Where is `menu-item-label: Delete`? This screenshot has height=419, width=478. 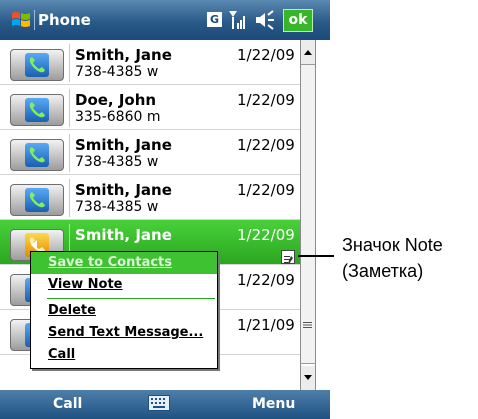
menu-item-label: Delete is located at coordinates (72, 310).